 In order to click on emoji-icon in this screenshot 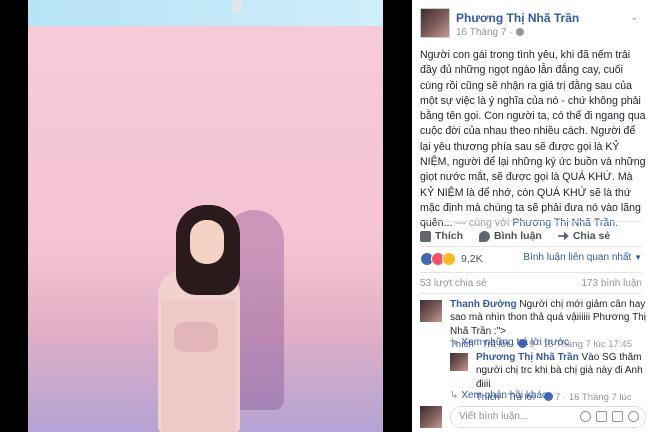, I will do `click(585, 416)`.